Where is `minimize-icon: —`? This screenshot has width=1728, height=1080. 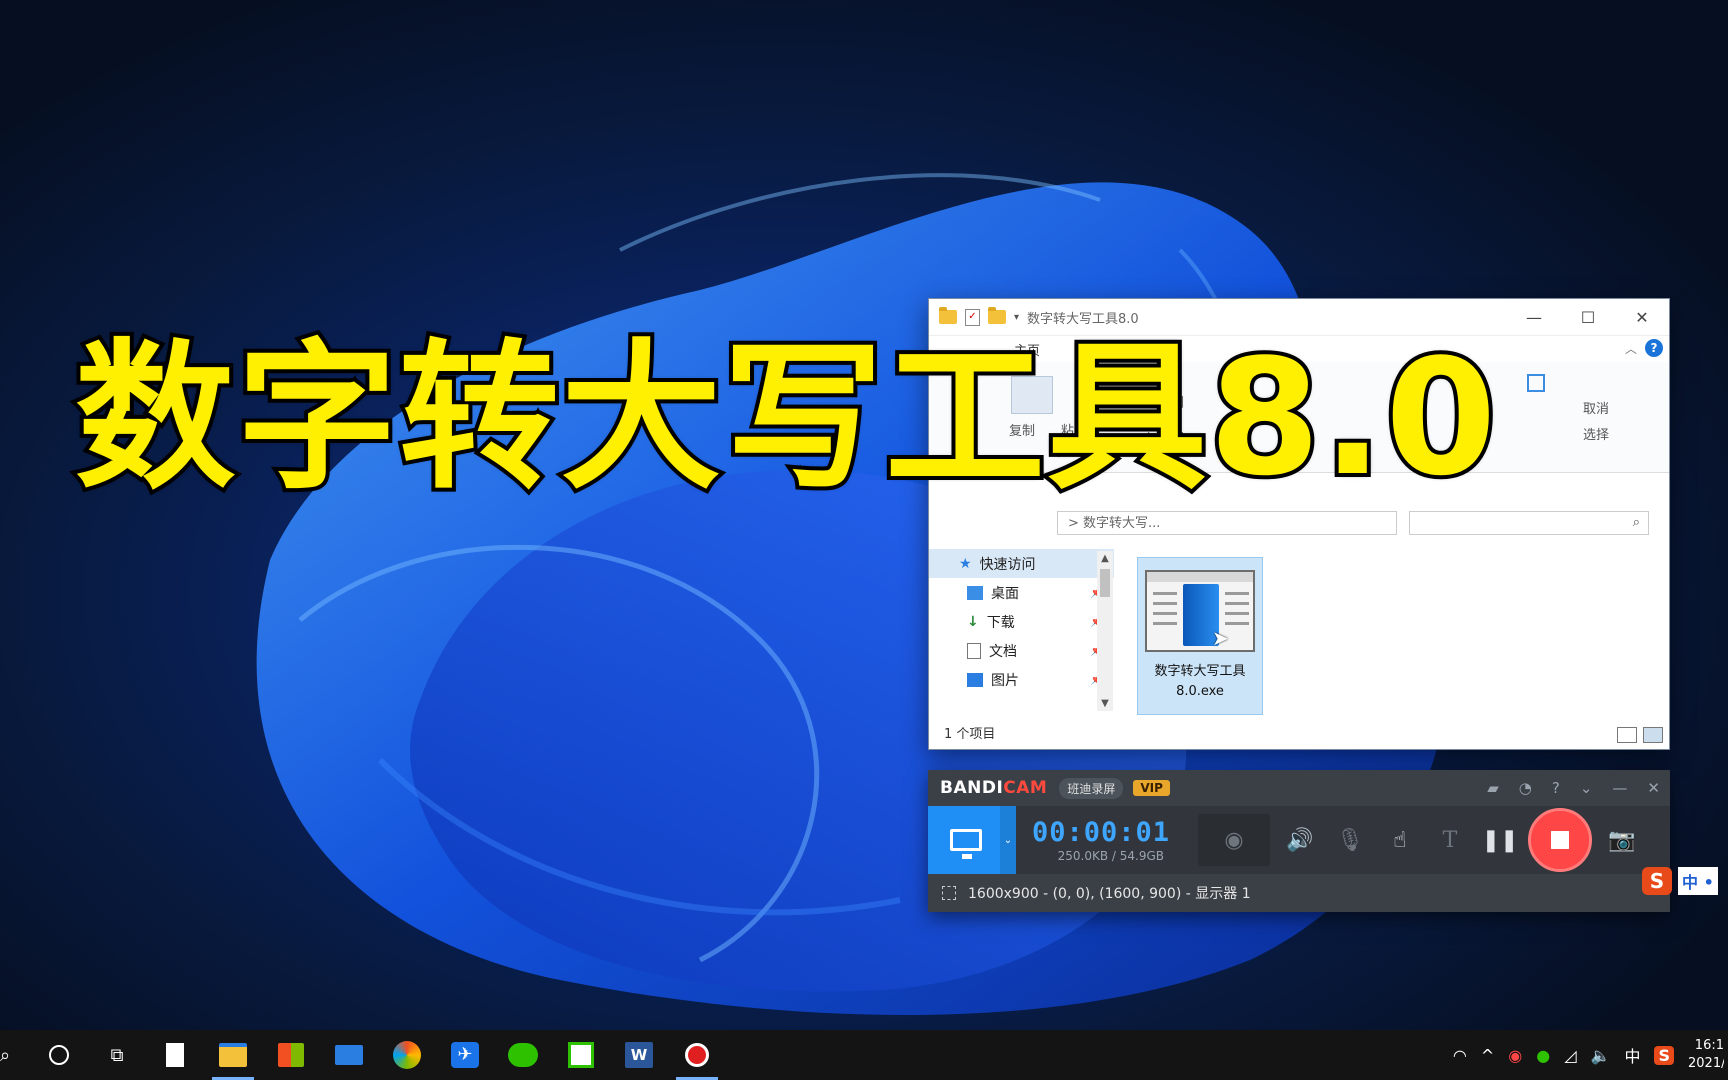 minimize-icon: — is located at coordinates (1619, 788).